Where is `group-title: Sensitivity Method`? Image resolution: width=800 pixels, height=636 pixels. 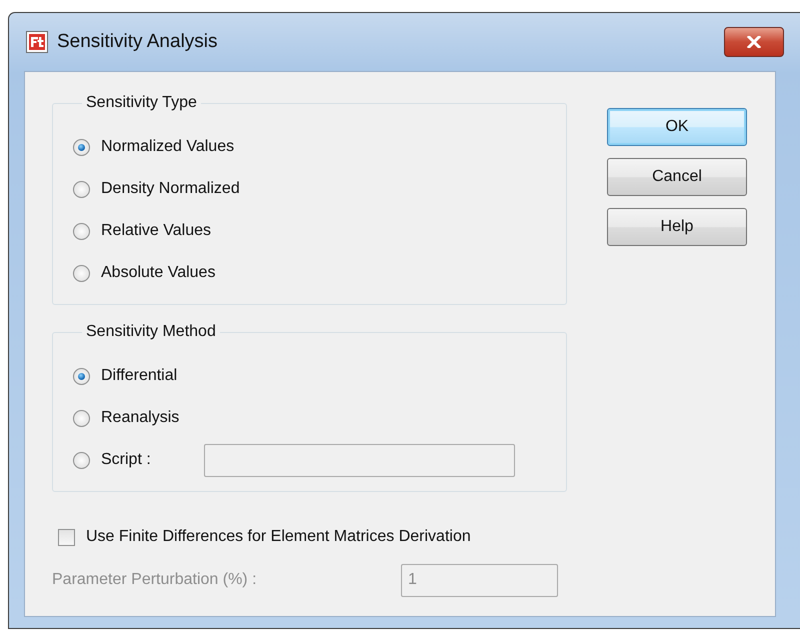
group-title: Sensitivity Method is located at coordinates (151, 332).